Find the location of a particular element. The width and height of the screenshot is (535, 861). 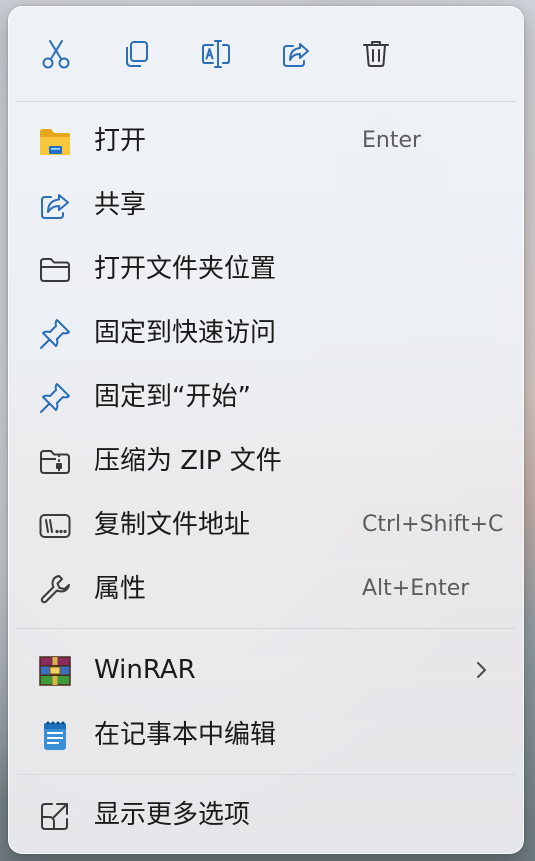

delete-button is located at coordinates (376, 54).